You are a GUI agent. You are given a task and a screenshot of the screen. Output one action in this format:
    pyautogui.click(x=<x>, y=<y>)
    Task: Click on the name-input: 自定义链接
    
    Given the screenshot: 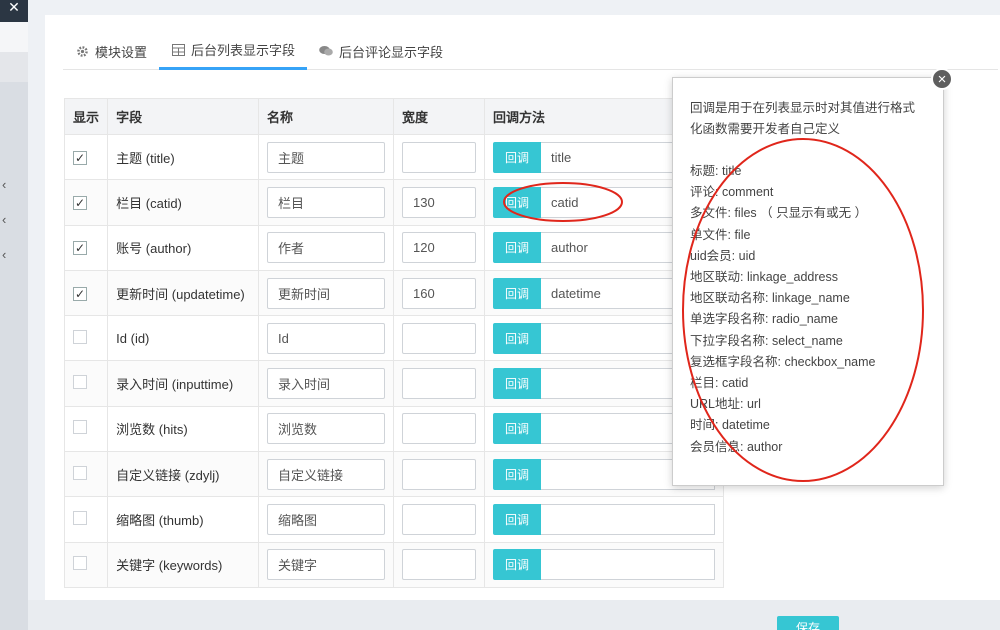 What is the action you would take?
    pyautogui.click(x=325, y=474)
    